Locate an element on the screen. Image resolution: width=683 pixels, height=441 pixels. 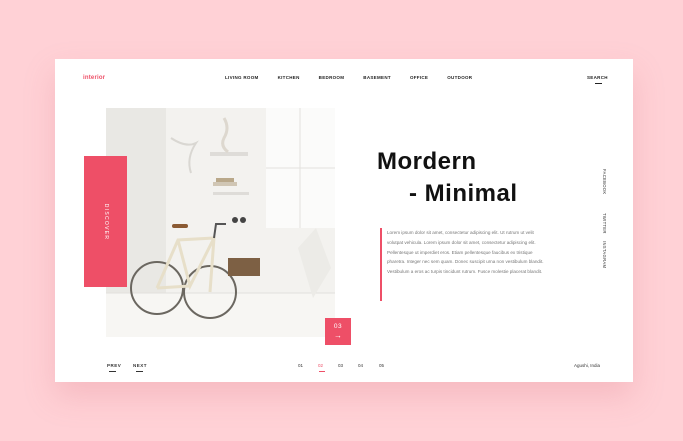
arrow-right-icon: → is located at coordinates (338, 336).